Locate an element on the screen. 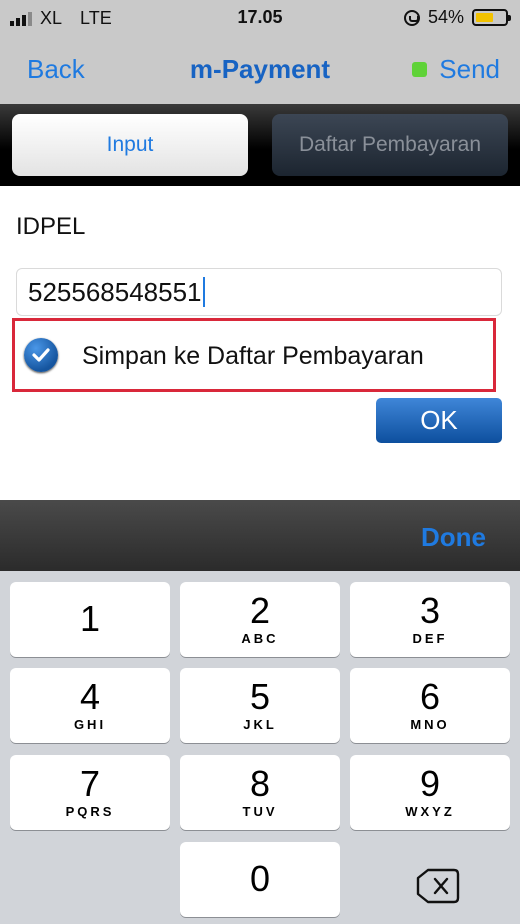  key-1: 1 is located at coordinates (90, 619).